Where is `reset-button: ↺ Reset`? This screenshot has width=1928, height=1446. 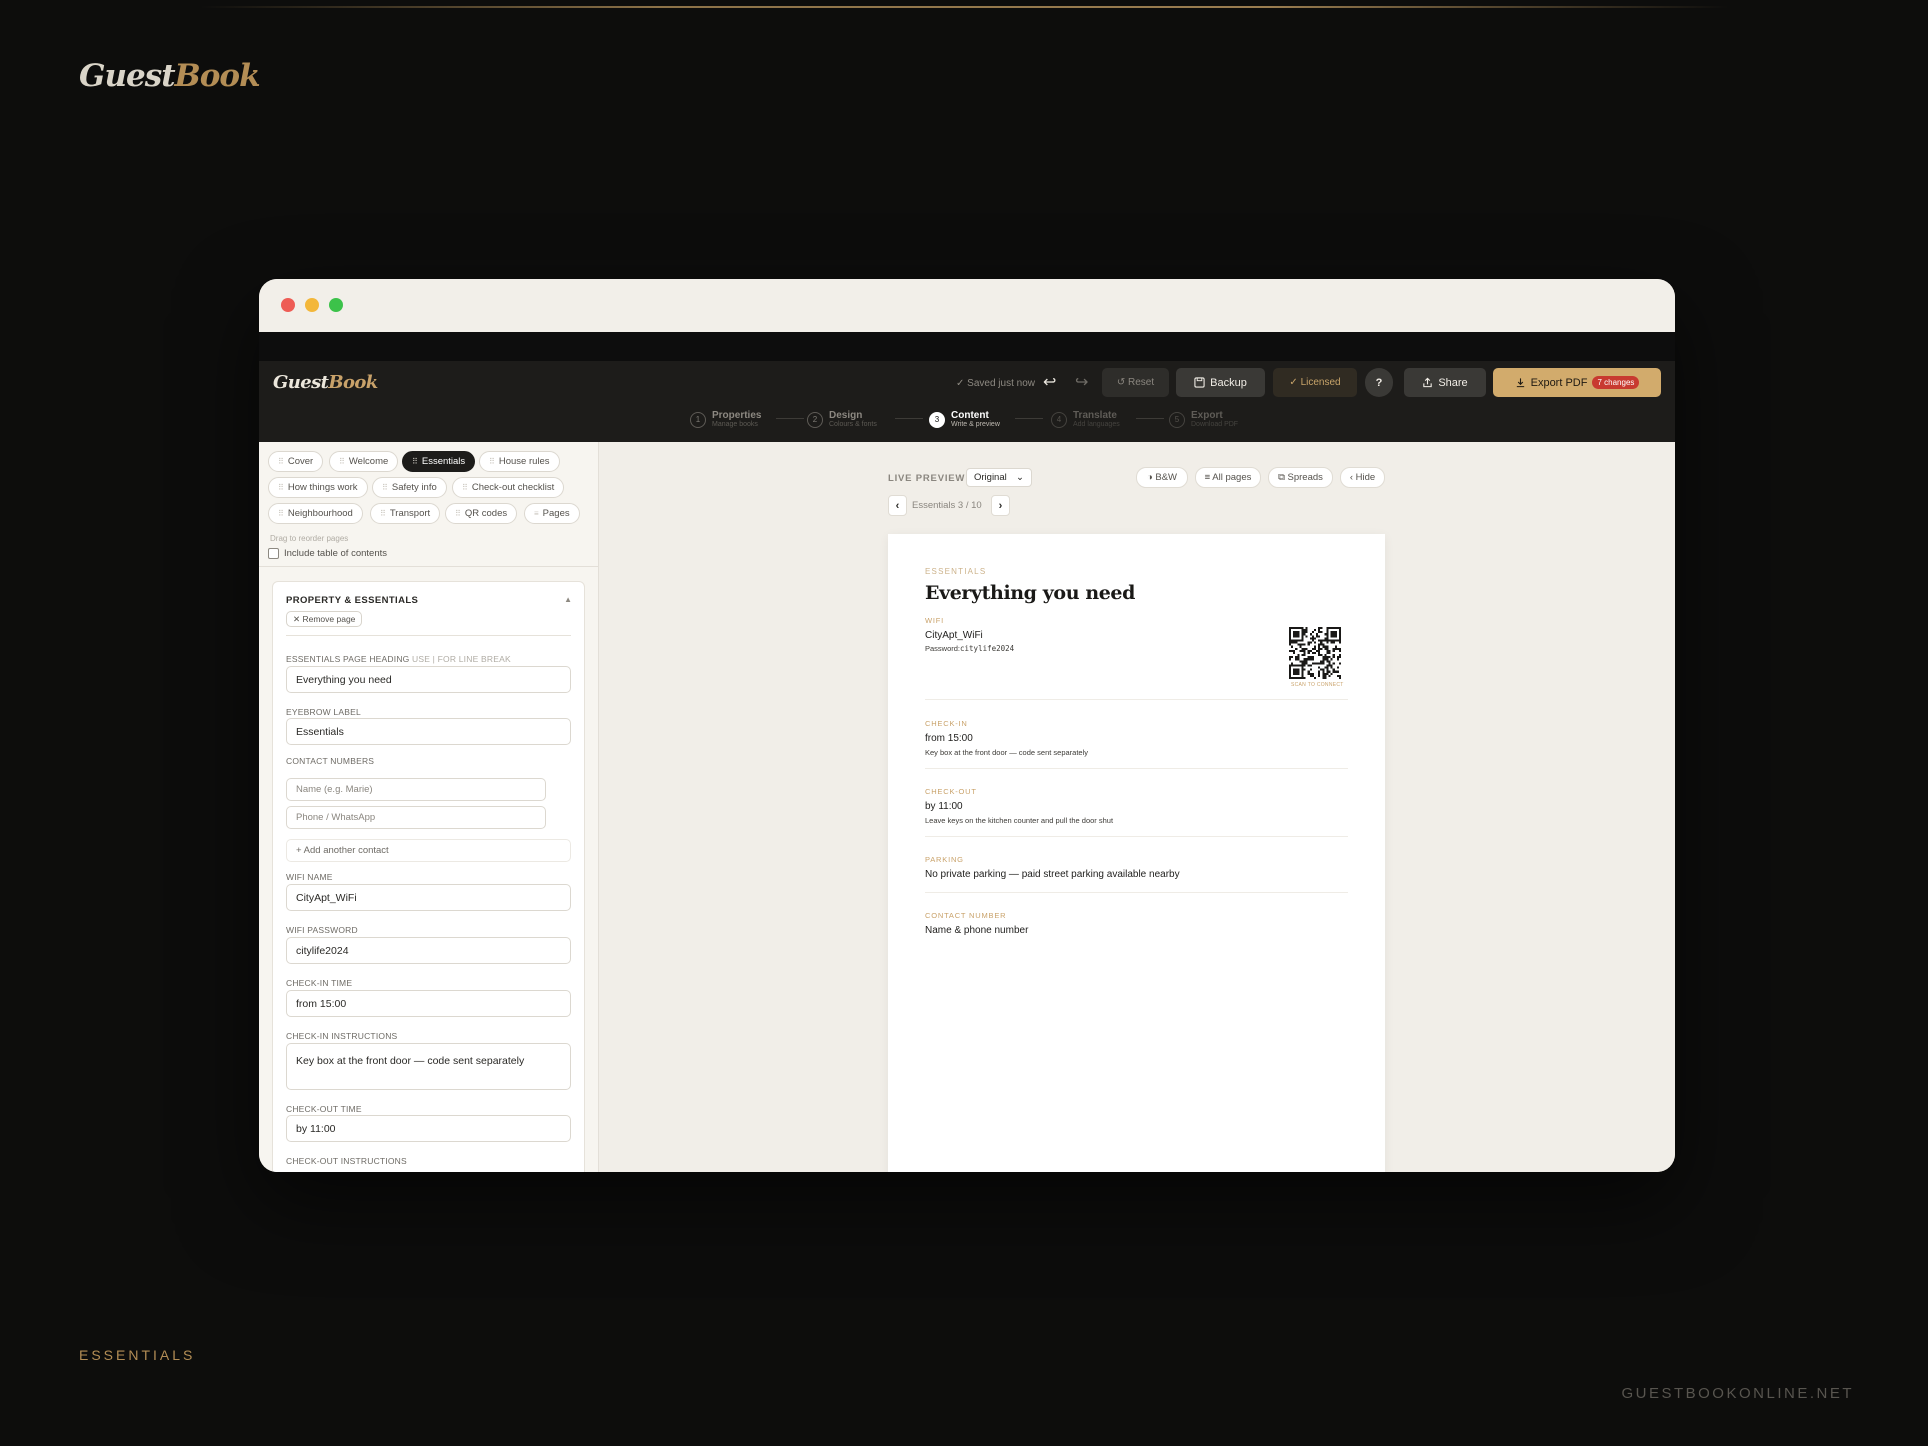
reset-button: ↺ Reset is located at coordinates (1135, 382).